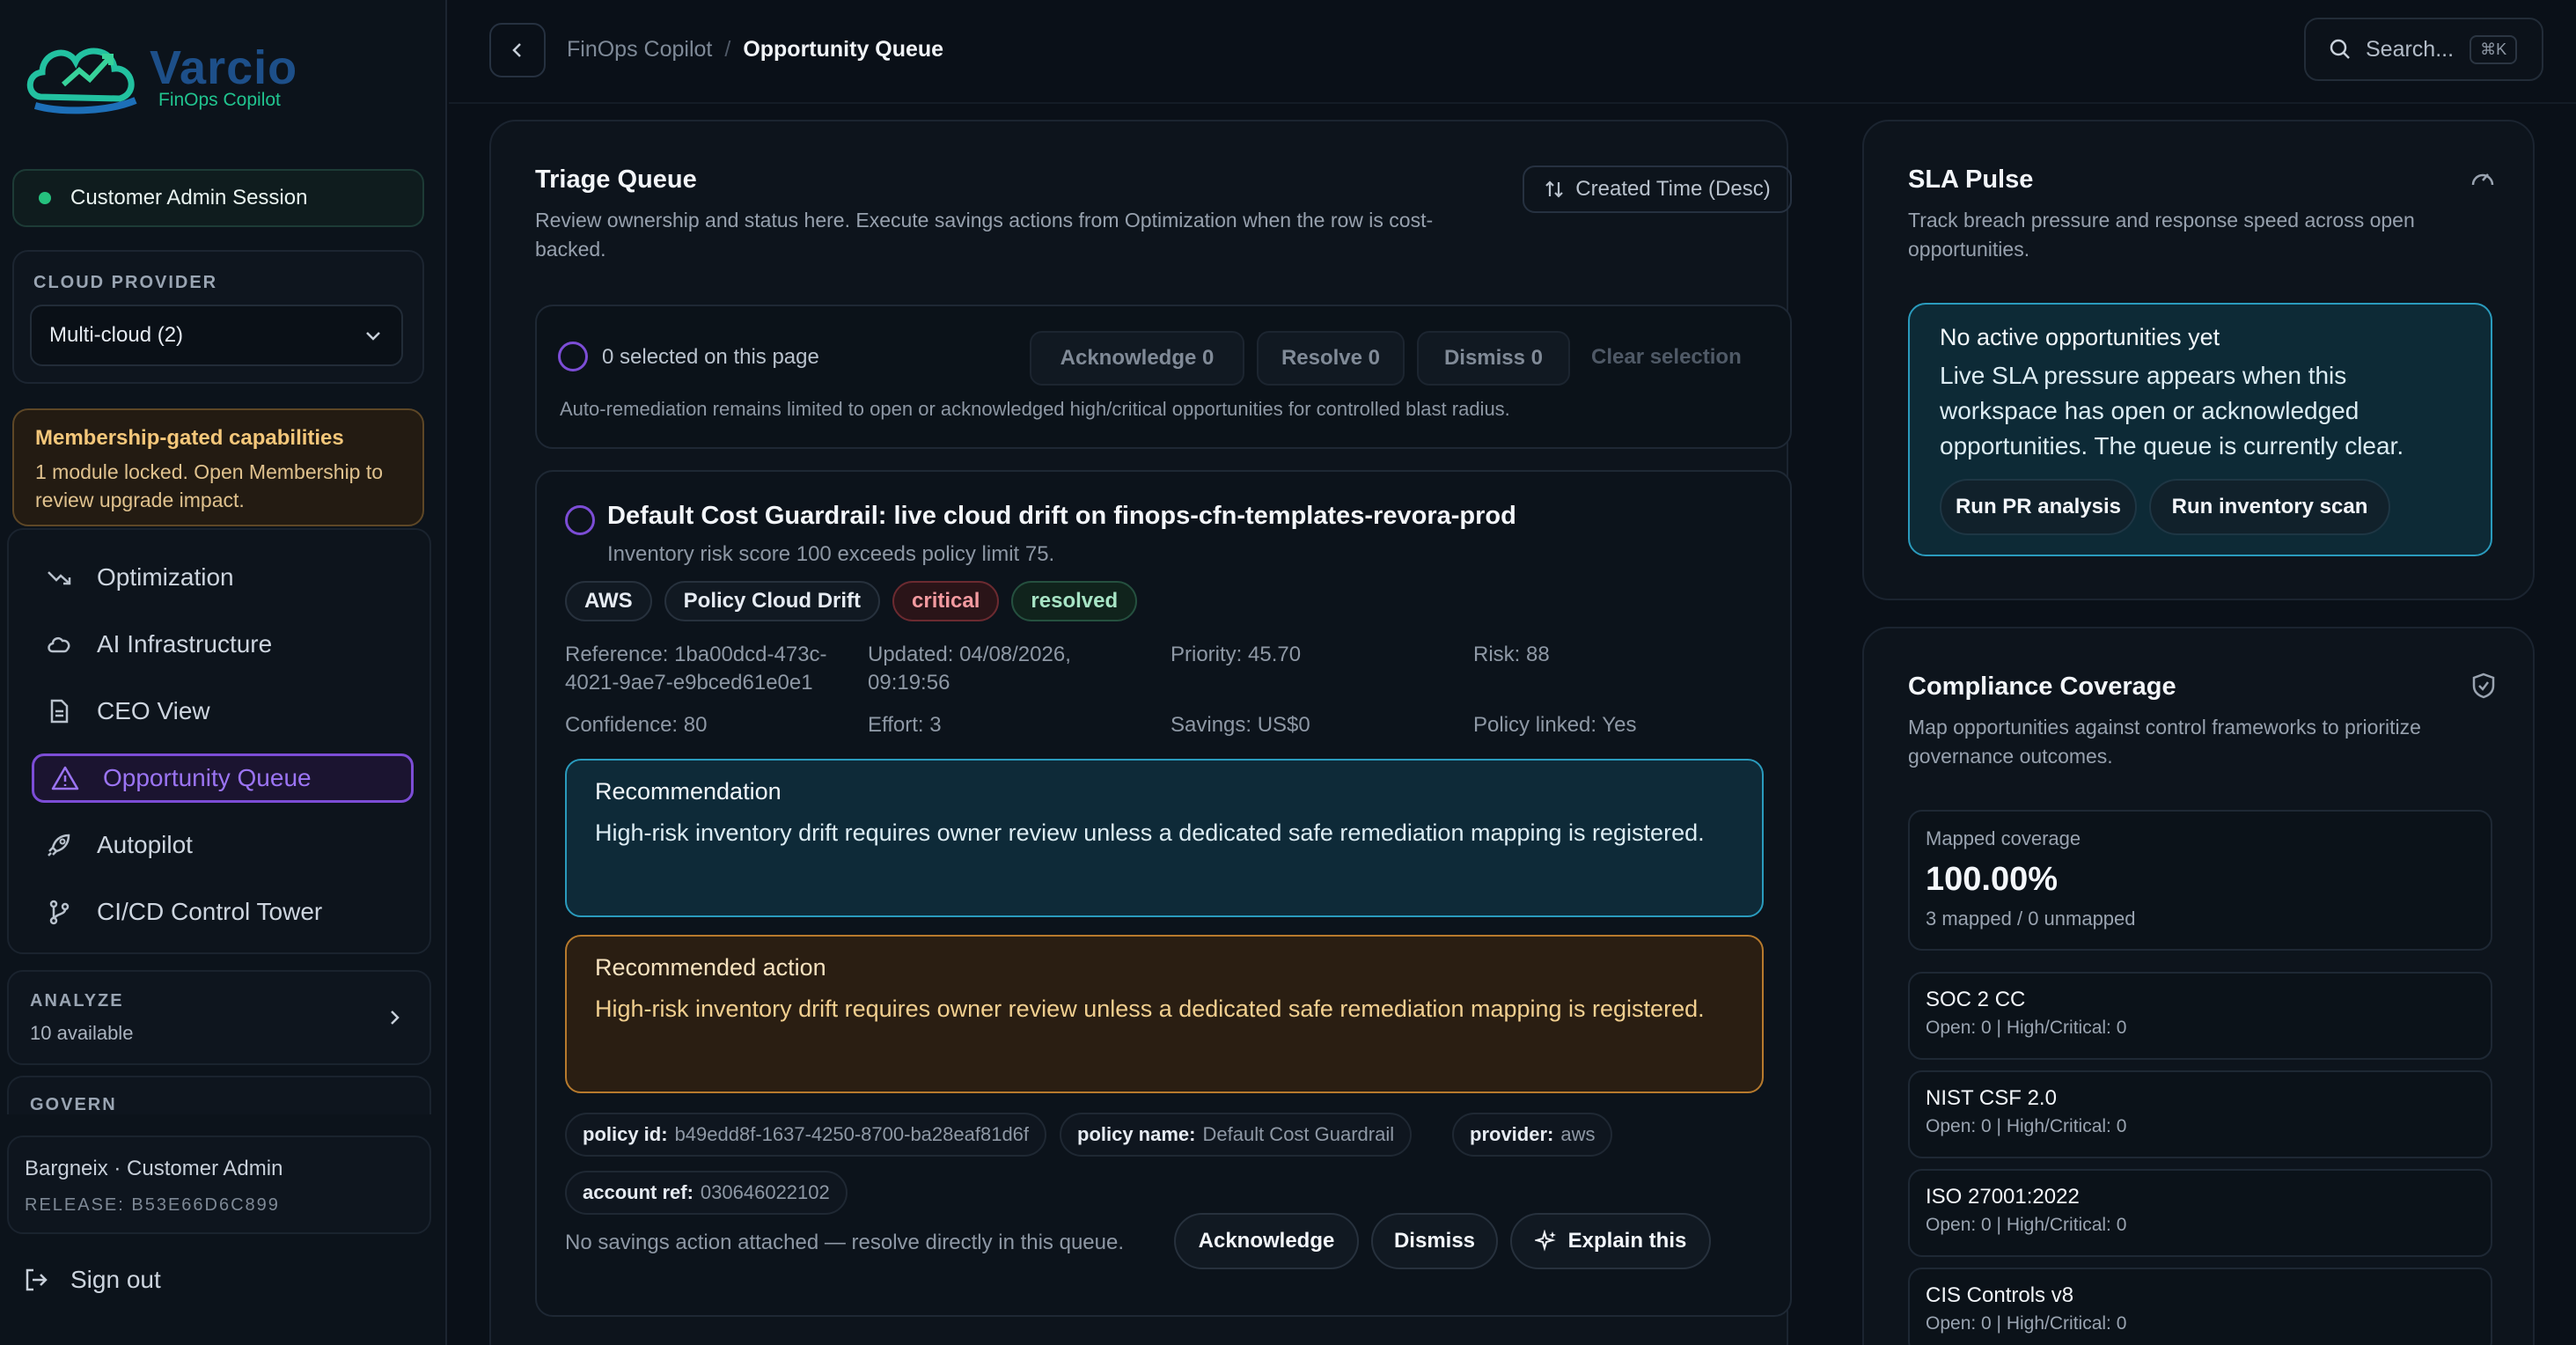 This screenshot has height=1345, width=2576. I want to click on sidebar-item-label: CEO View, so click(153, 710).